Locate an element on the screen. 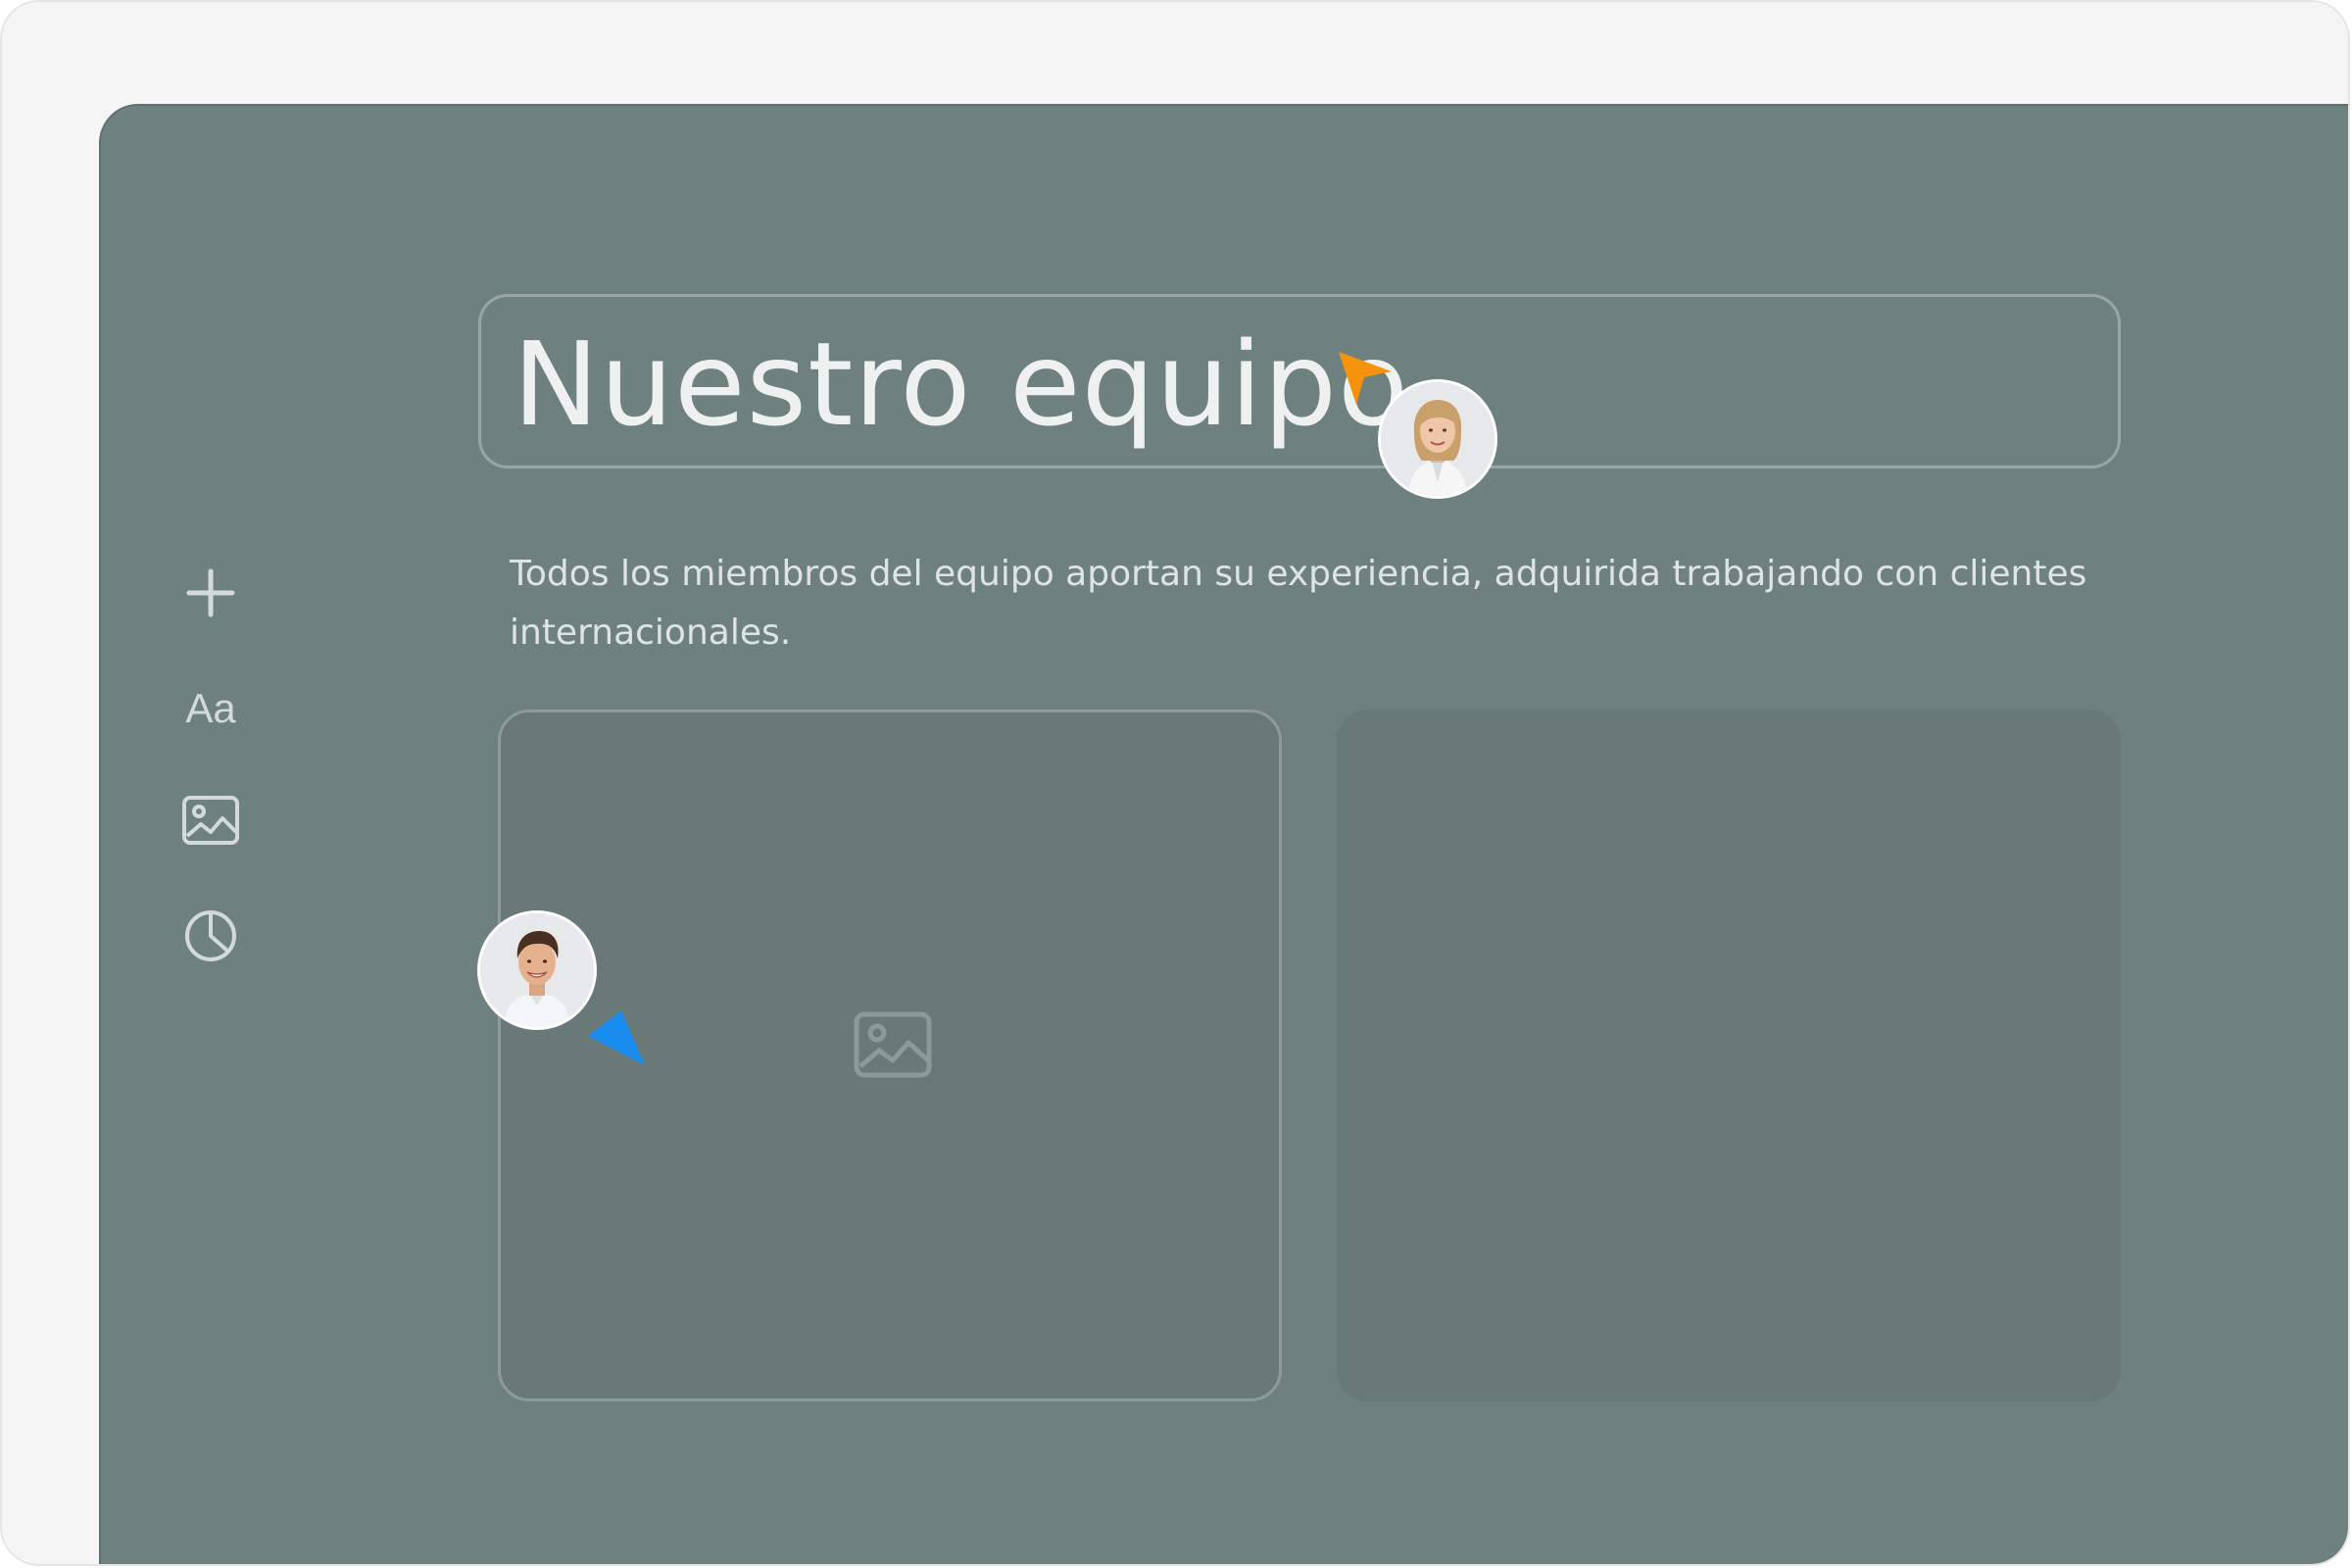 The width and height of the screenshot is (2352, 1568). text-tool-label: Aa is located at coordinates (210, 708).